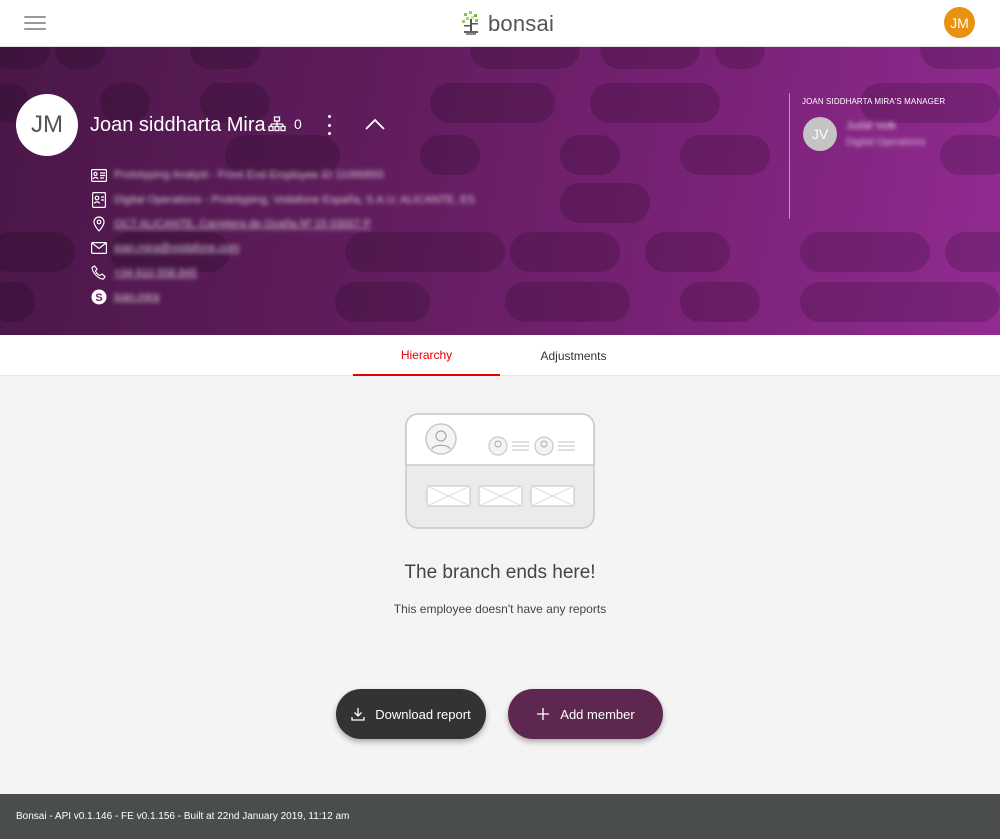  I want to click on top-bar: bonsai JM, so click(500, 23).